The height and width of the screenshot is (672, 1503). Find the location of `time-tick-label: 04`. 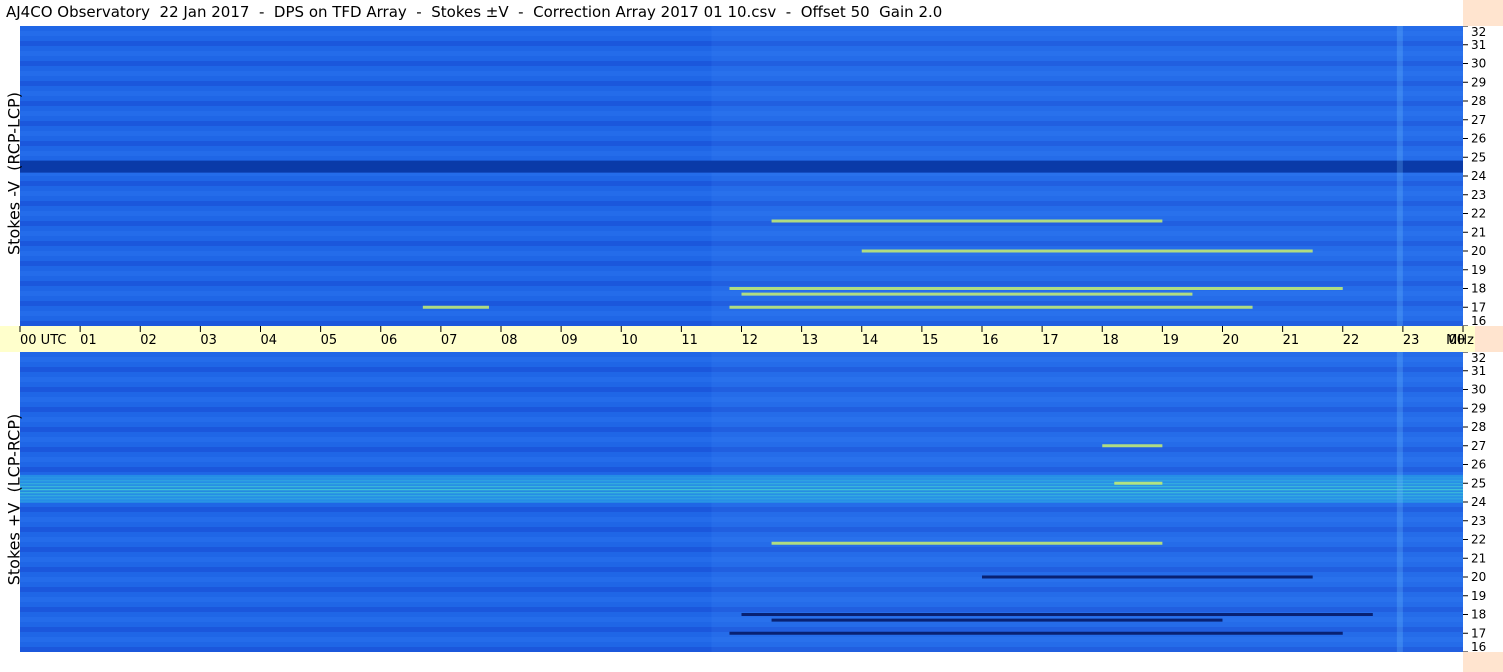

time-tick-label: 04 is located at coordinates (269, 340).